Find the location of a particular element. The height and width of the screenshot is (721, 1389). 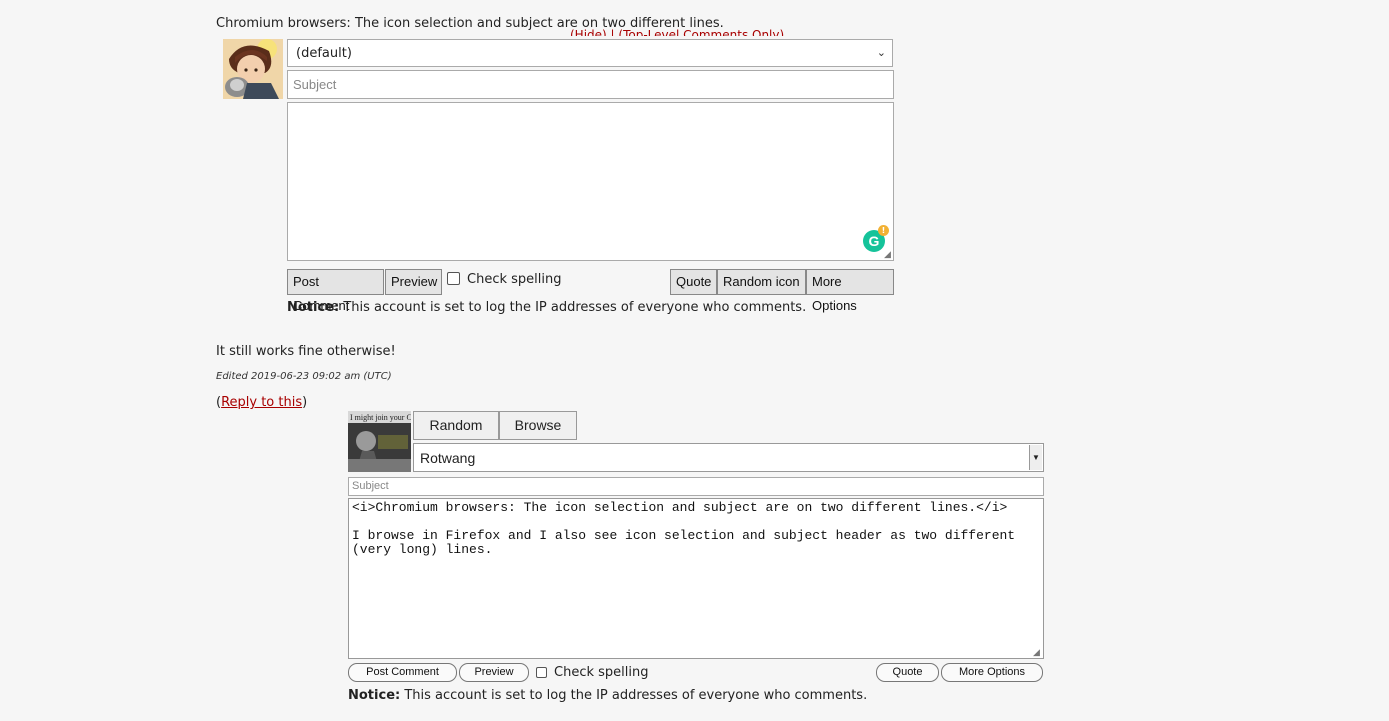

tab-browse: Browse is located at coordinates (538, 425).